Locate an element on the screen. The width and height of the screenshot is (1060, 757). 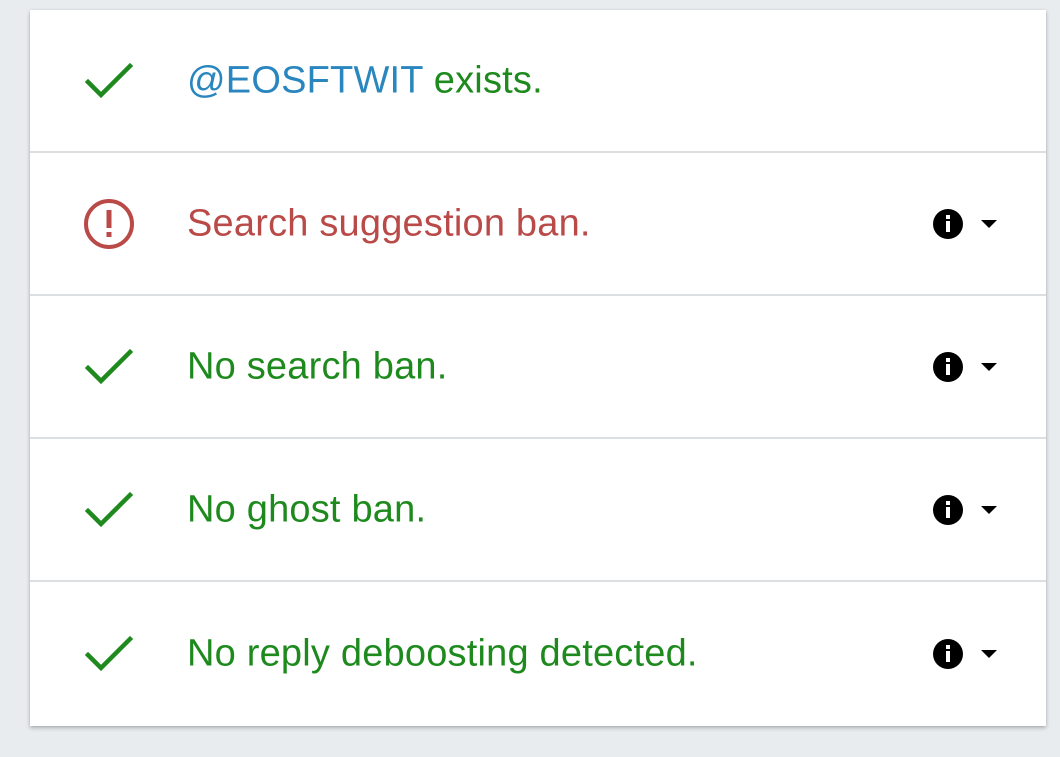
exclamation-circle-icon is located at coordinates (109, 224).